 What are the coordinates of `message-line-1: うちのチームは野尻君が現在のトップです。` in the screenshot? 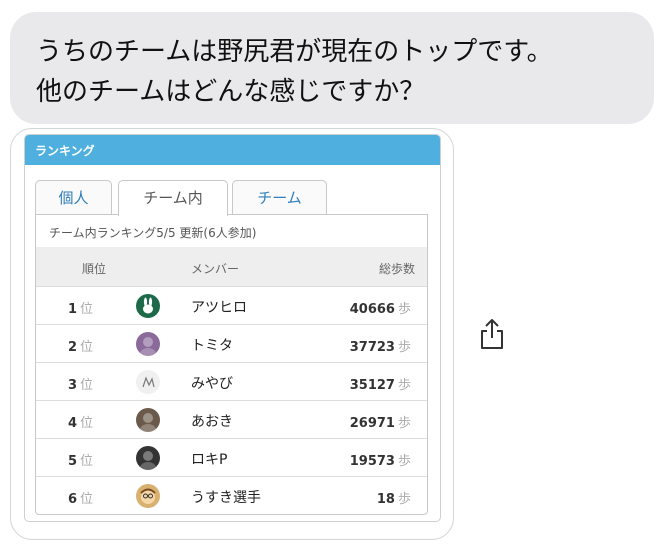 It's located at (294, 52).